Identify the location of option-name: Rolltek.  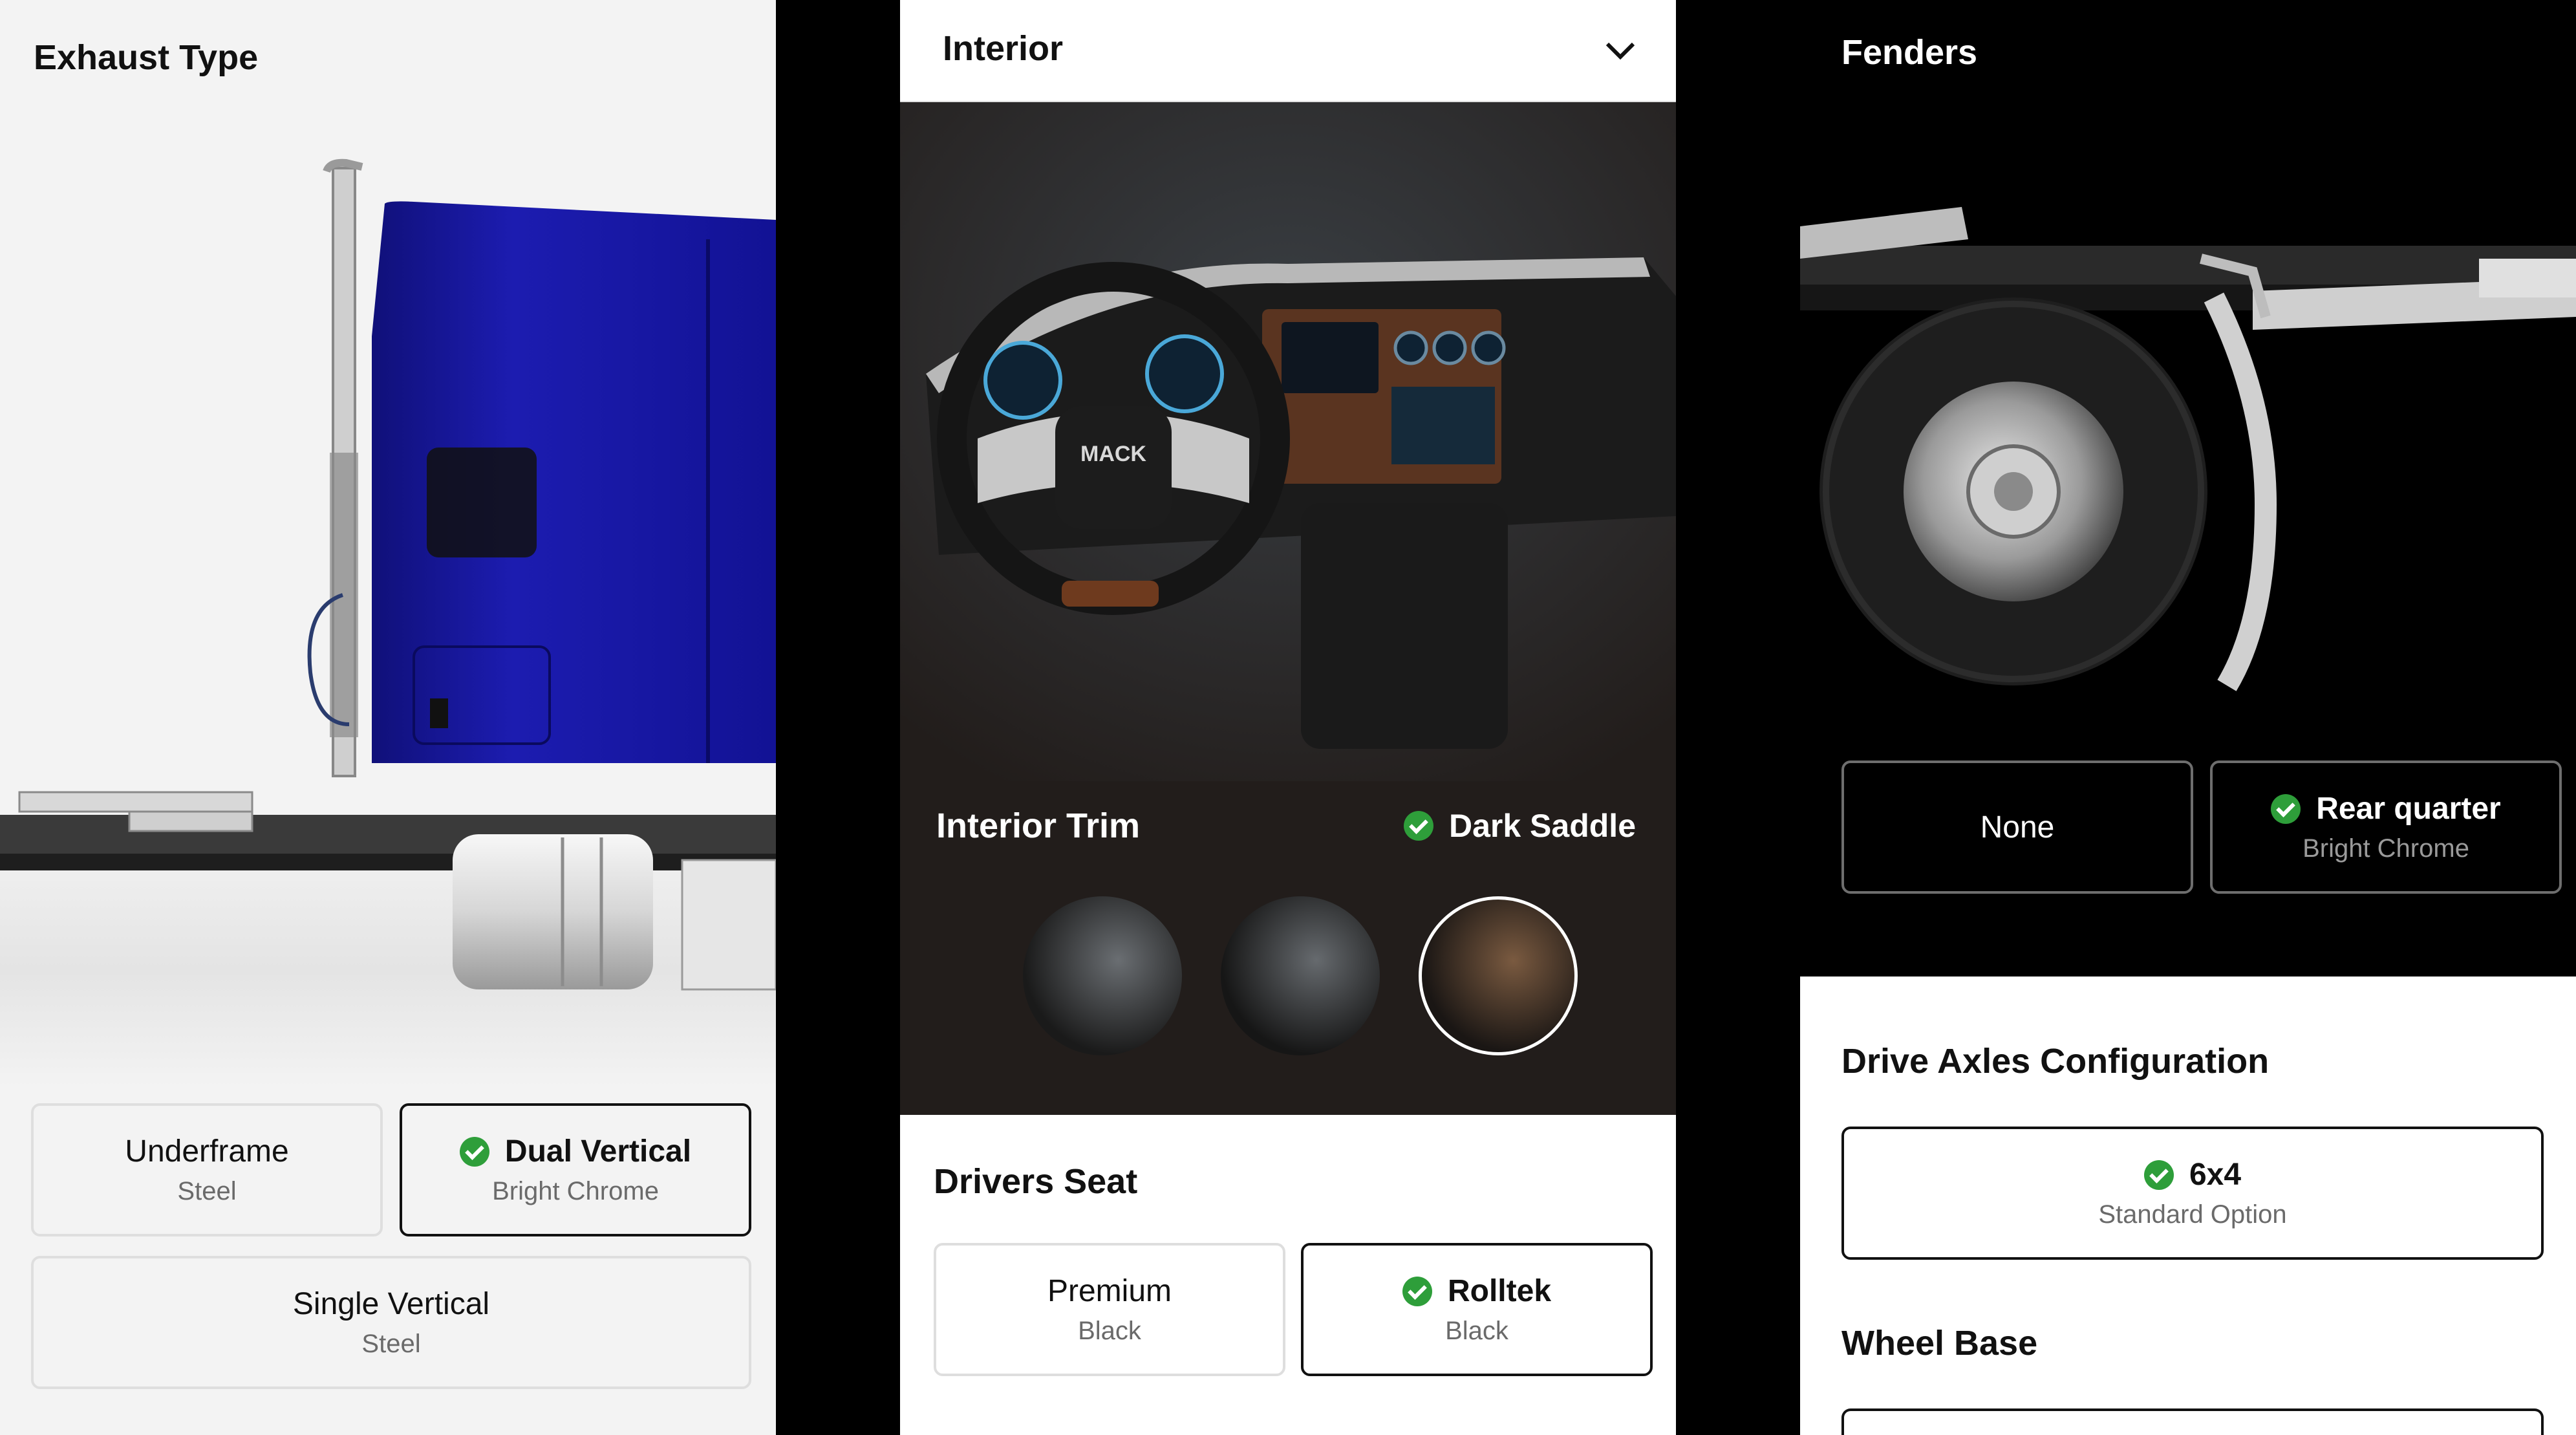
(1499, 1291).